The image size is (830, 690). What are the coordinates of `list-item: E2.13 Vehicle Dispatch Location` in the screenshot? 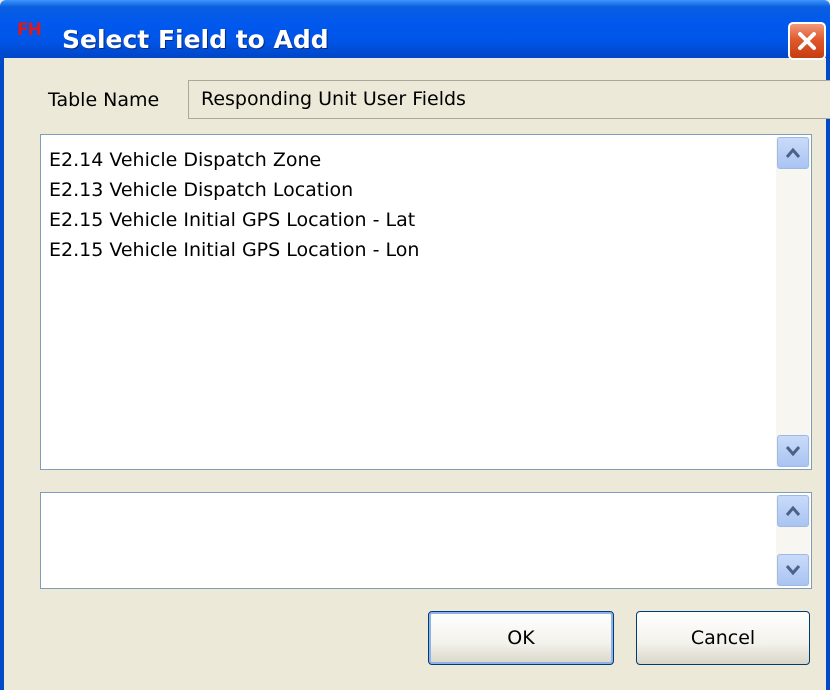 It's located at (409, 190).